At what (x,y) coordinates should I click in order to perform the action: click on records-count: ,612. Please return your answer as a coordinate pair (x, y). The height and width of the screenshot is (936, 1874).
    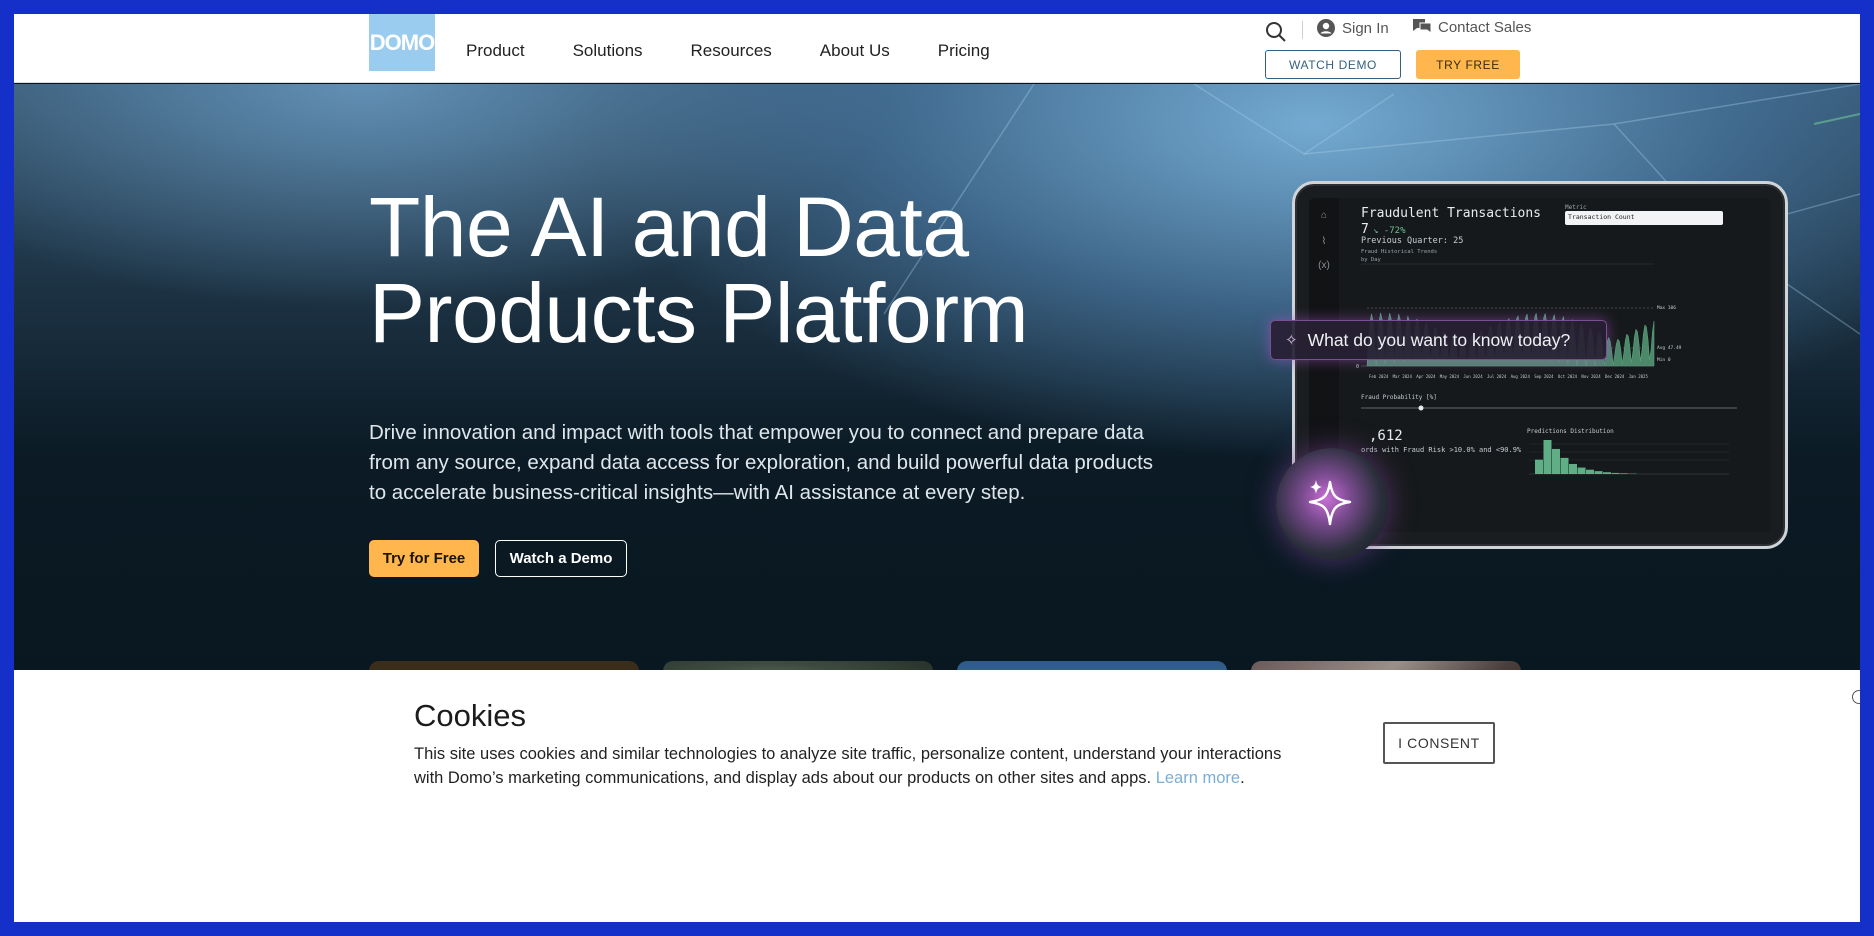
    Looking at the image, I should click on (1386, 436).